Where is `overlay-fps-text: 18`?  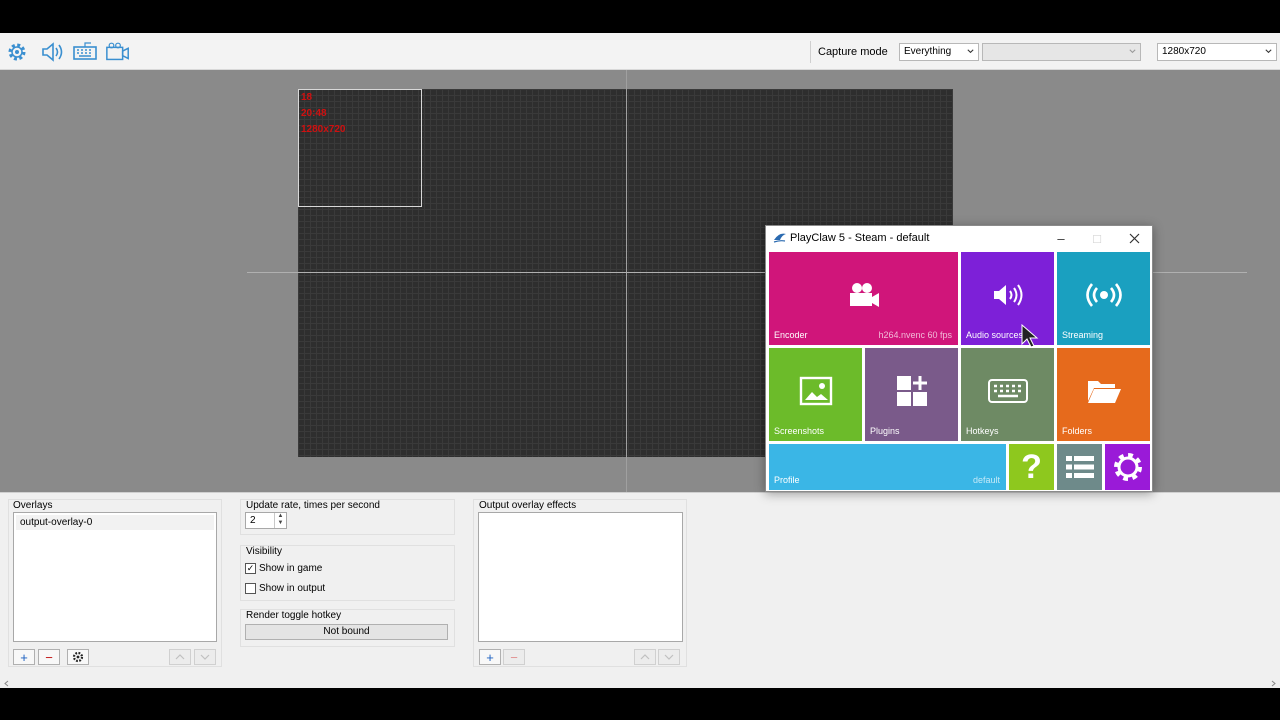
overlay-fps-text: 18 is located at coordinates (307, 97).